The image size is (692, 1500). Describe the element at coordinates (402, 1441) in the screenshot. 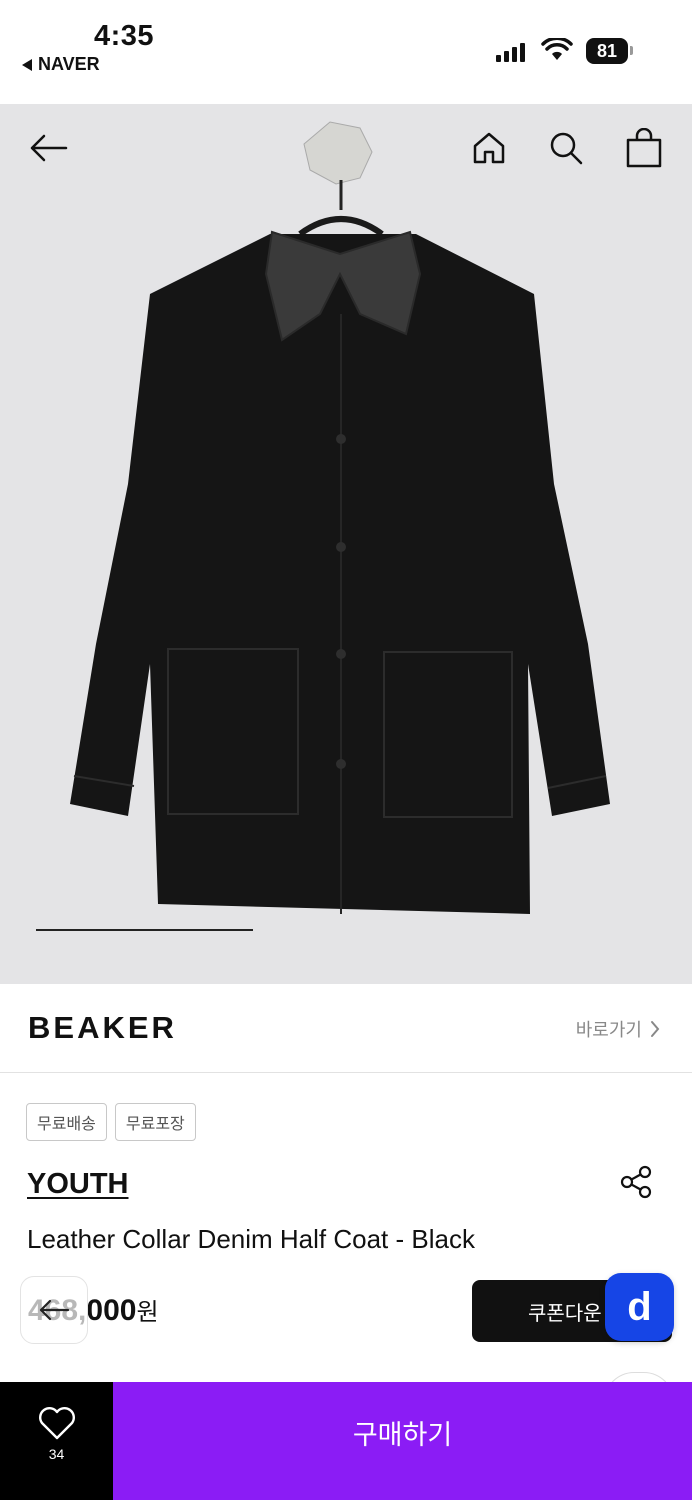

I see `buy-button: 구매하기` at that location.